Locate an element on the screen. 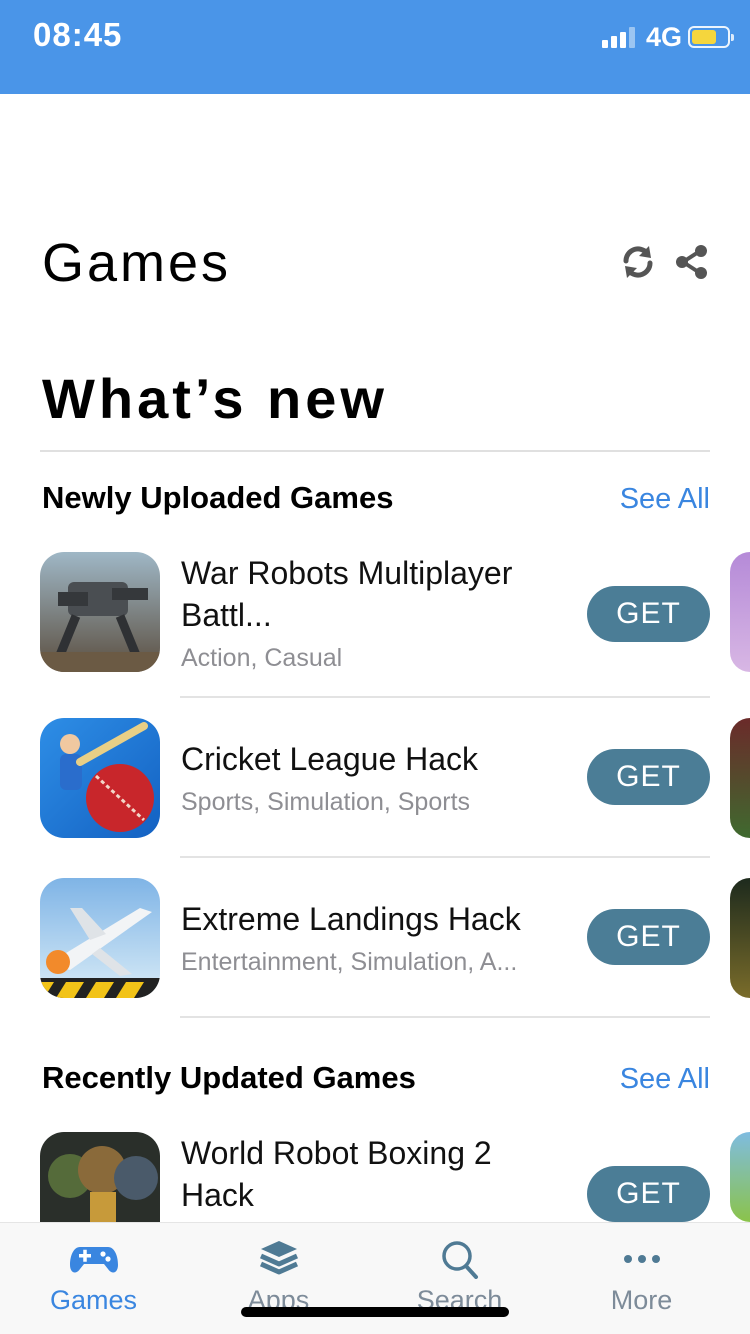 Image resolution: width=750 pixels, height=1334 pixels. cricket-league-app-icon is located at coordinates (100, 778).